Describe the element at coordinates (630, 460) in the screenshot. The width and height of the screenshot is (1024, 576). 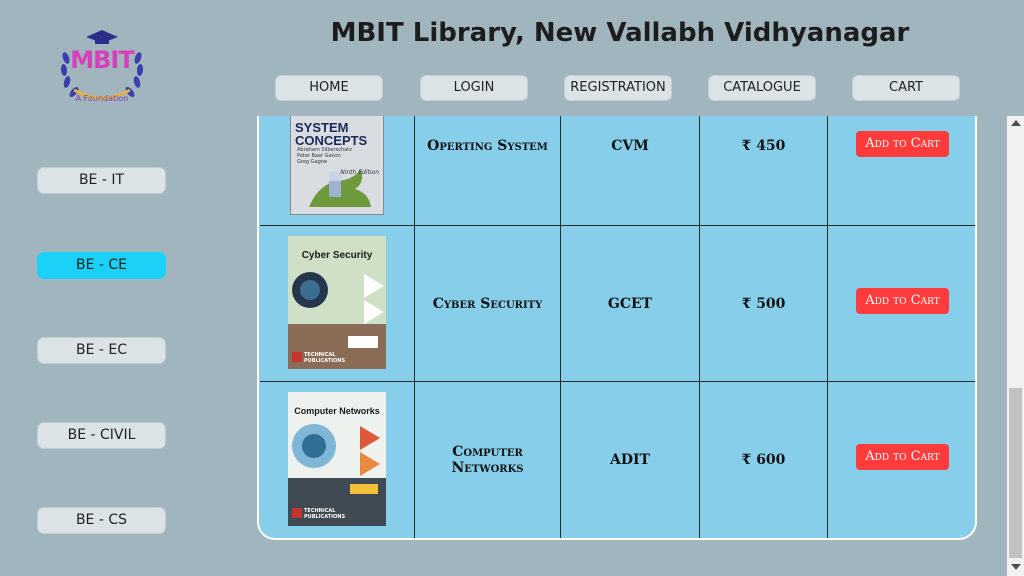
I see `book-author: ADIT` at that location.